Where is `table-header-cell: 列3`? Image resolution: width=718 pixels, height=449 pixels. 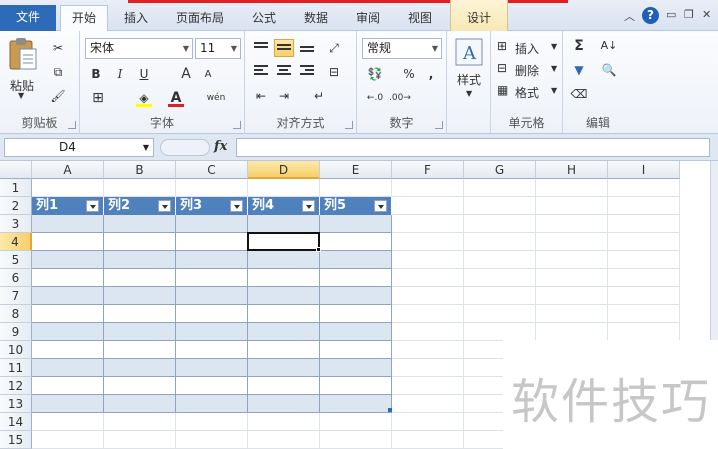 table-header-cell: 列3 is located at coordinates (212, 206).